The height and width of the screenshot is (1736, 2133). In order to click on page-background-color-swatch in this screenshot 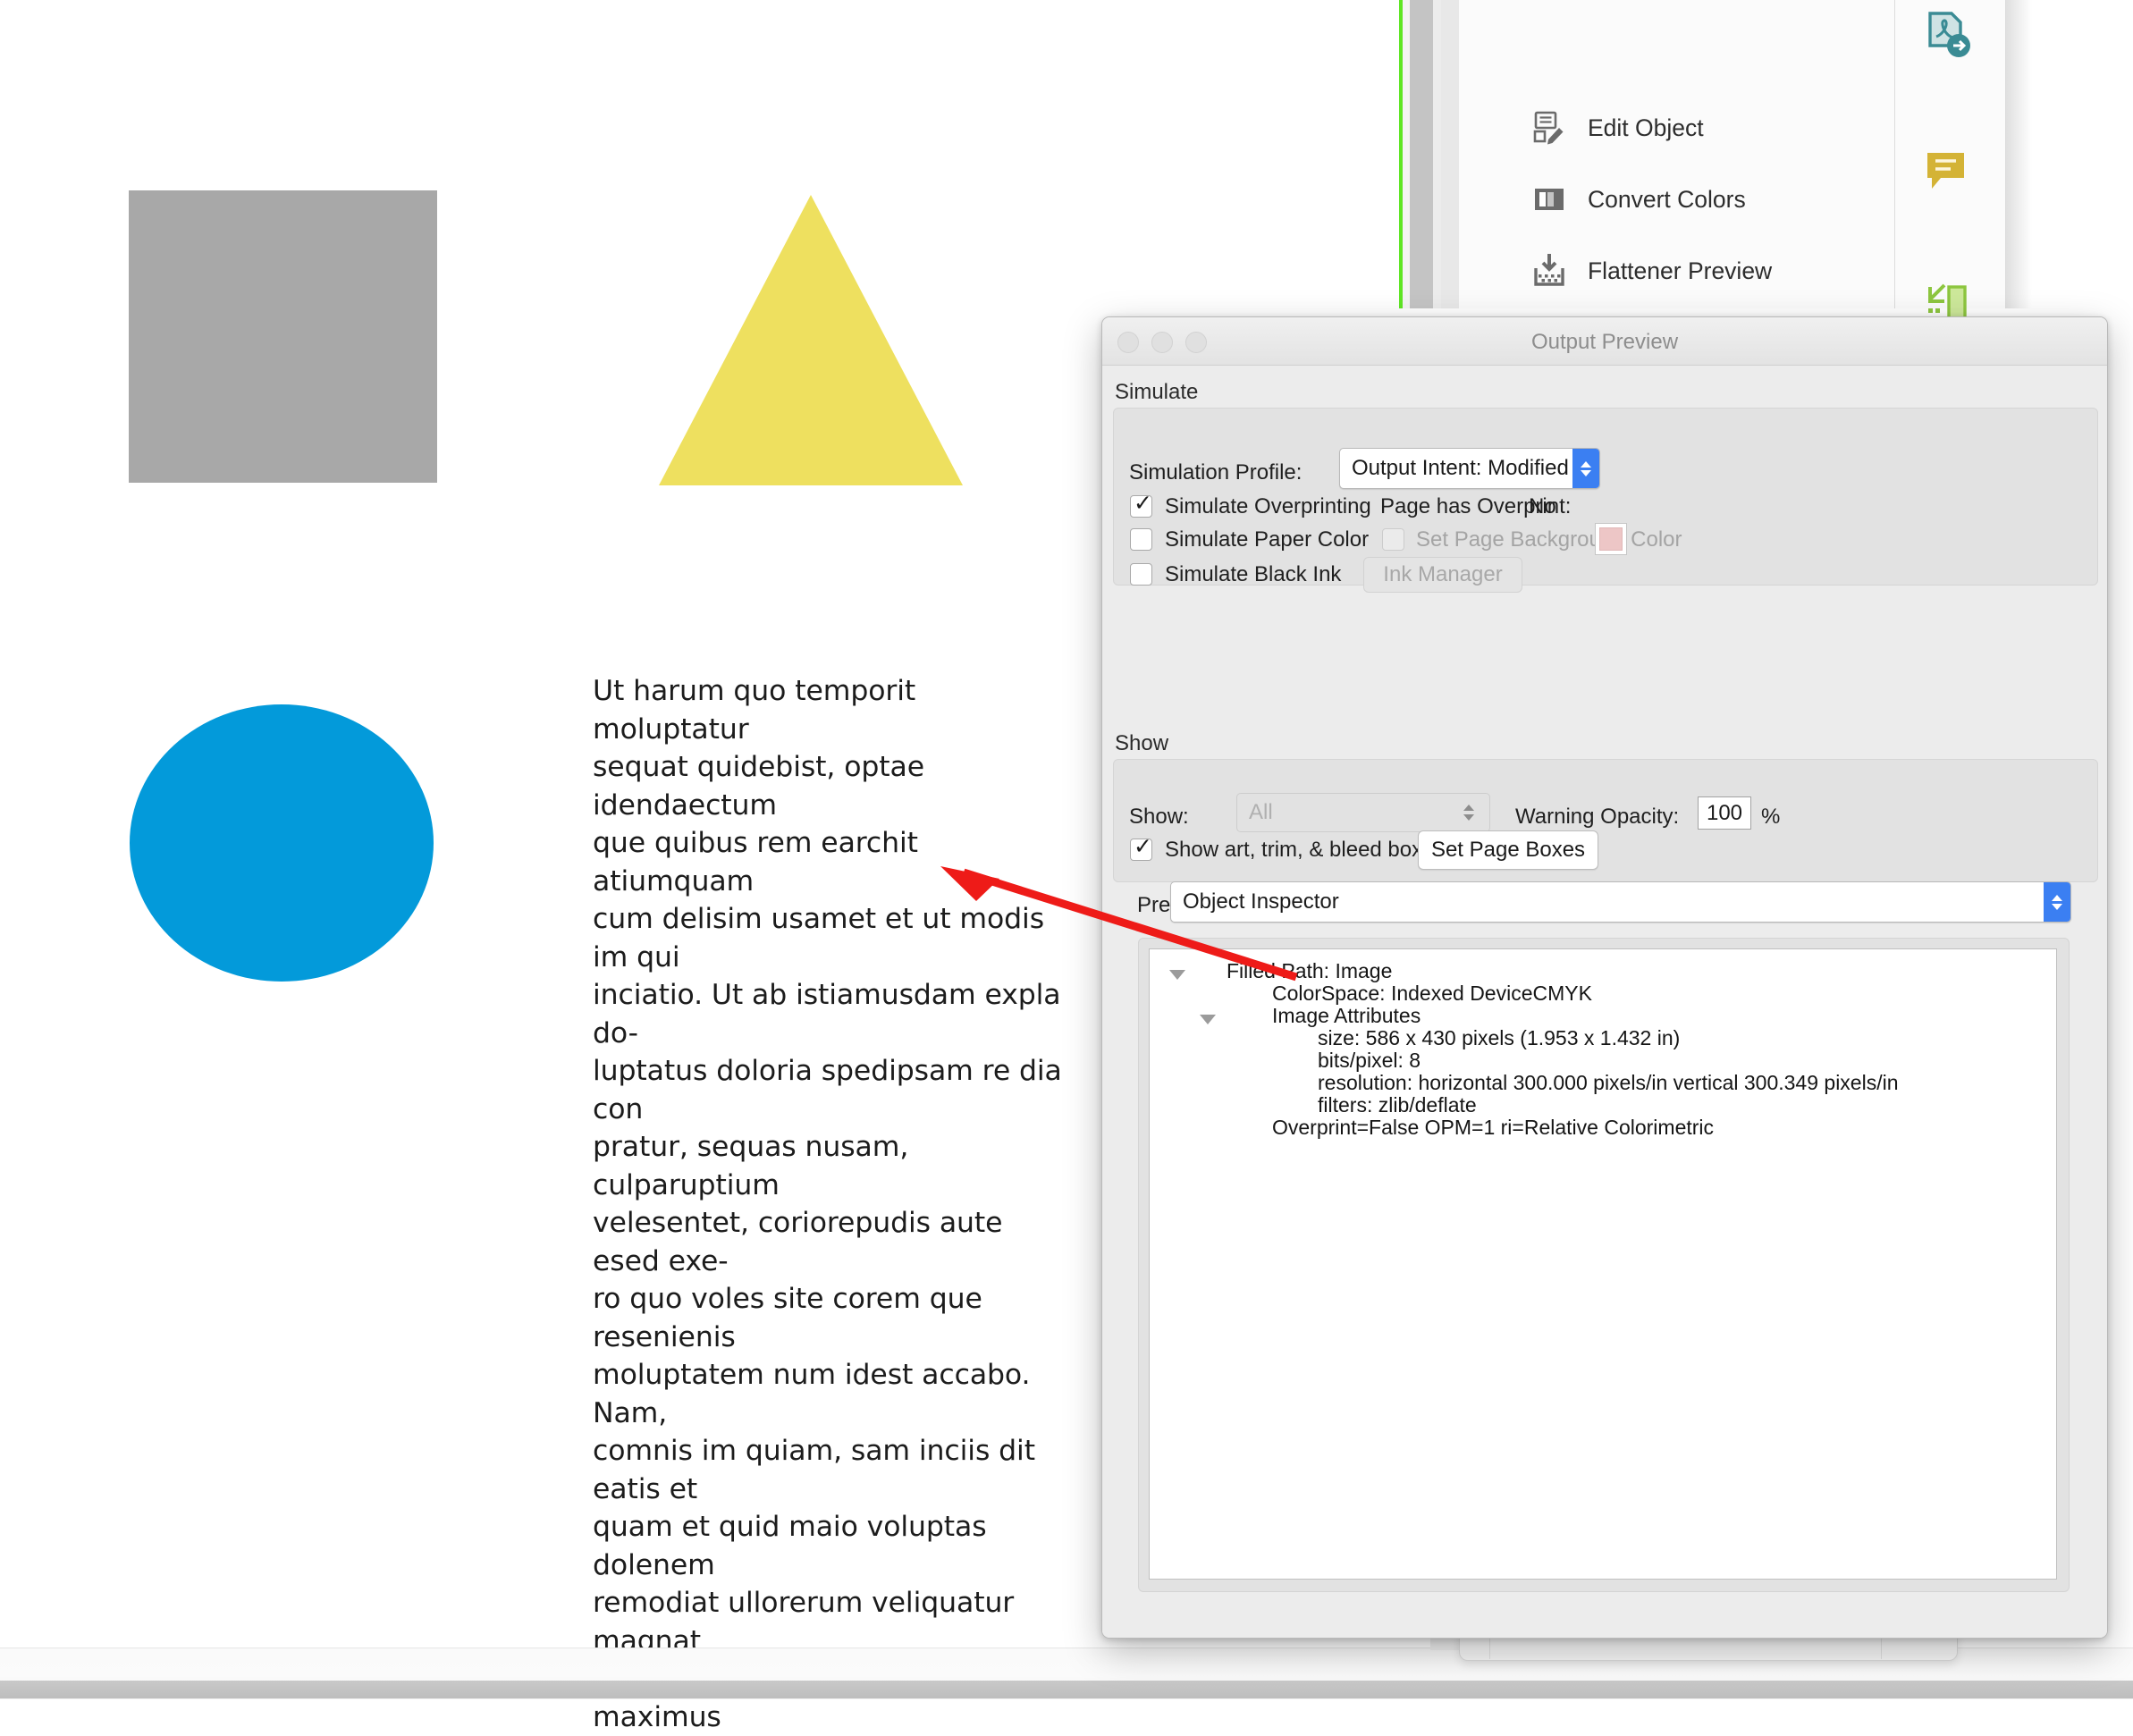, I will do `click(1611, 539)`.